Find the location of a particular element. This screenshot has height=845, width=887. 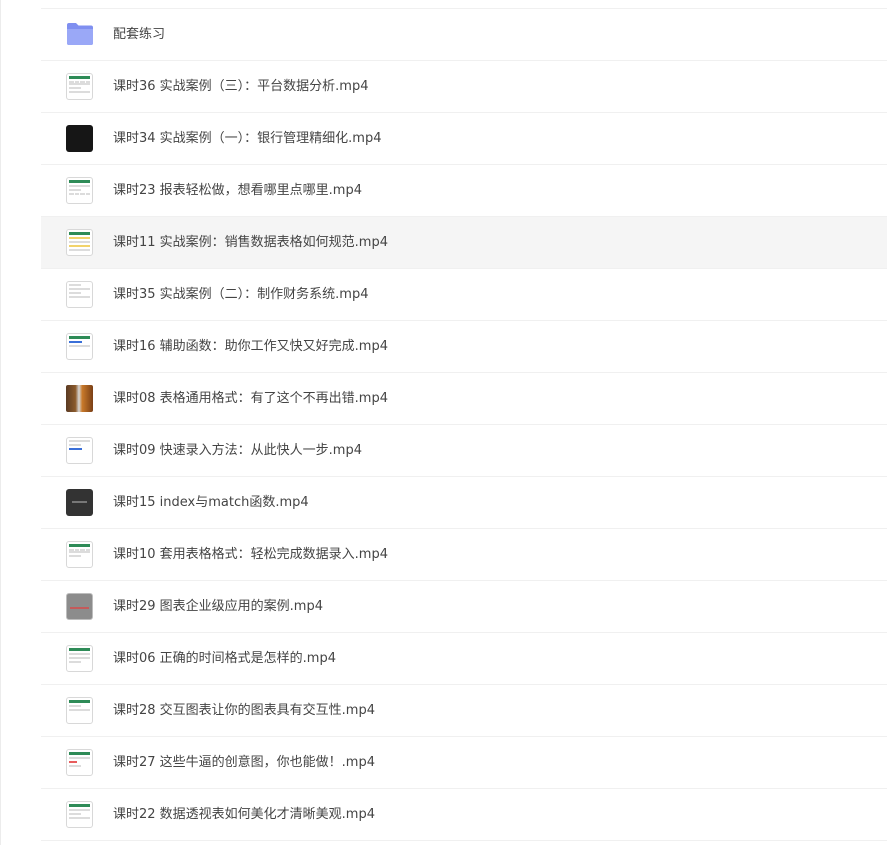

file-name: 配套练习 is located at coordinates (139, 34).